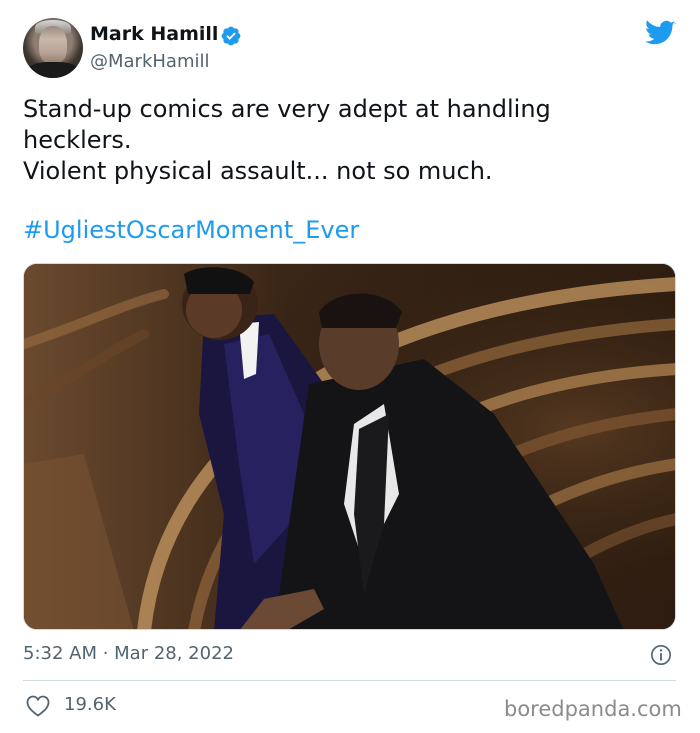 The width and height of the screenshot is (700, 733). Describe the element at coordinates (53, 70) in the screenshot. I see `avatar-shirt` at that location.